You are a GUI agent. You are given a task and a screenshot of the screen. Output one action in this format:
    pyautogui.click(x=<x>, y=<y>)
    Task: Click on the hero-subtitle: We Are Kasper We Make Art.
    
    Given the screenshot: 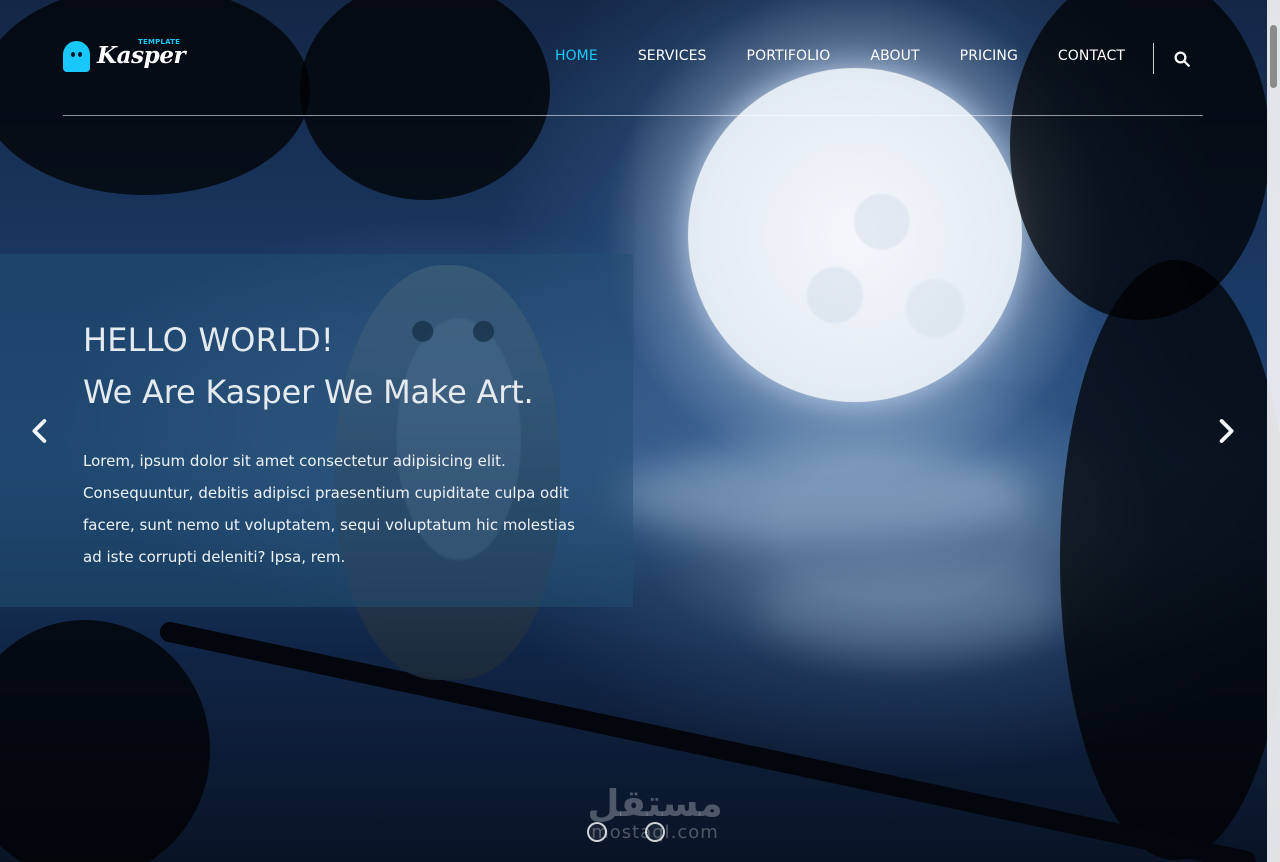 What is the action you would take?
    pyautogui.click(x=308, y=392)
    